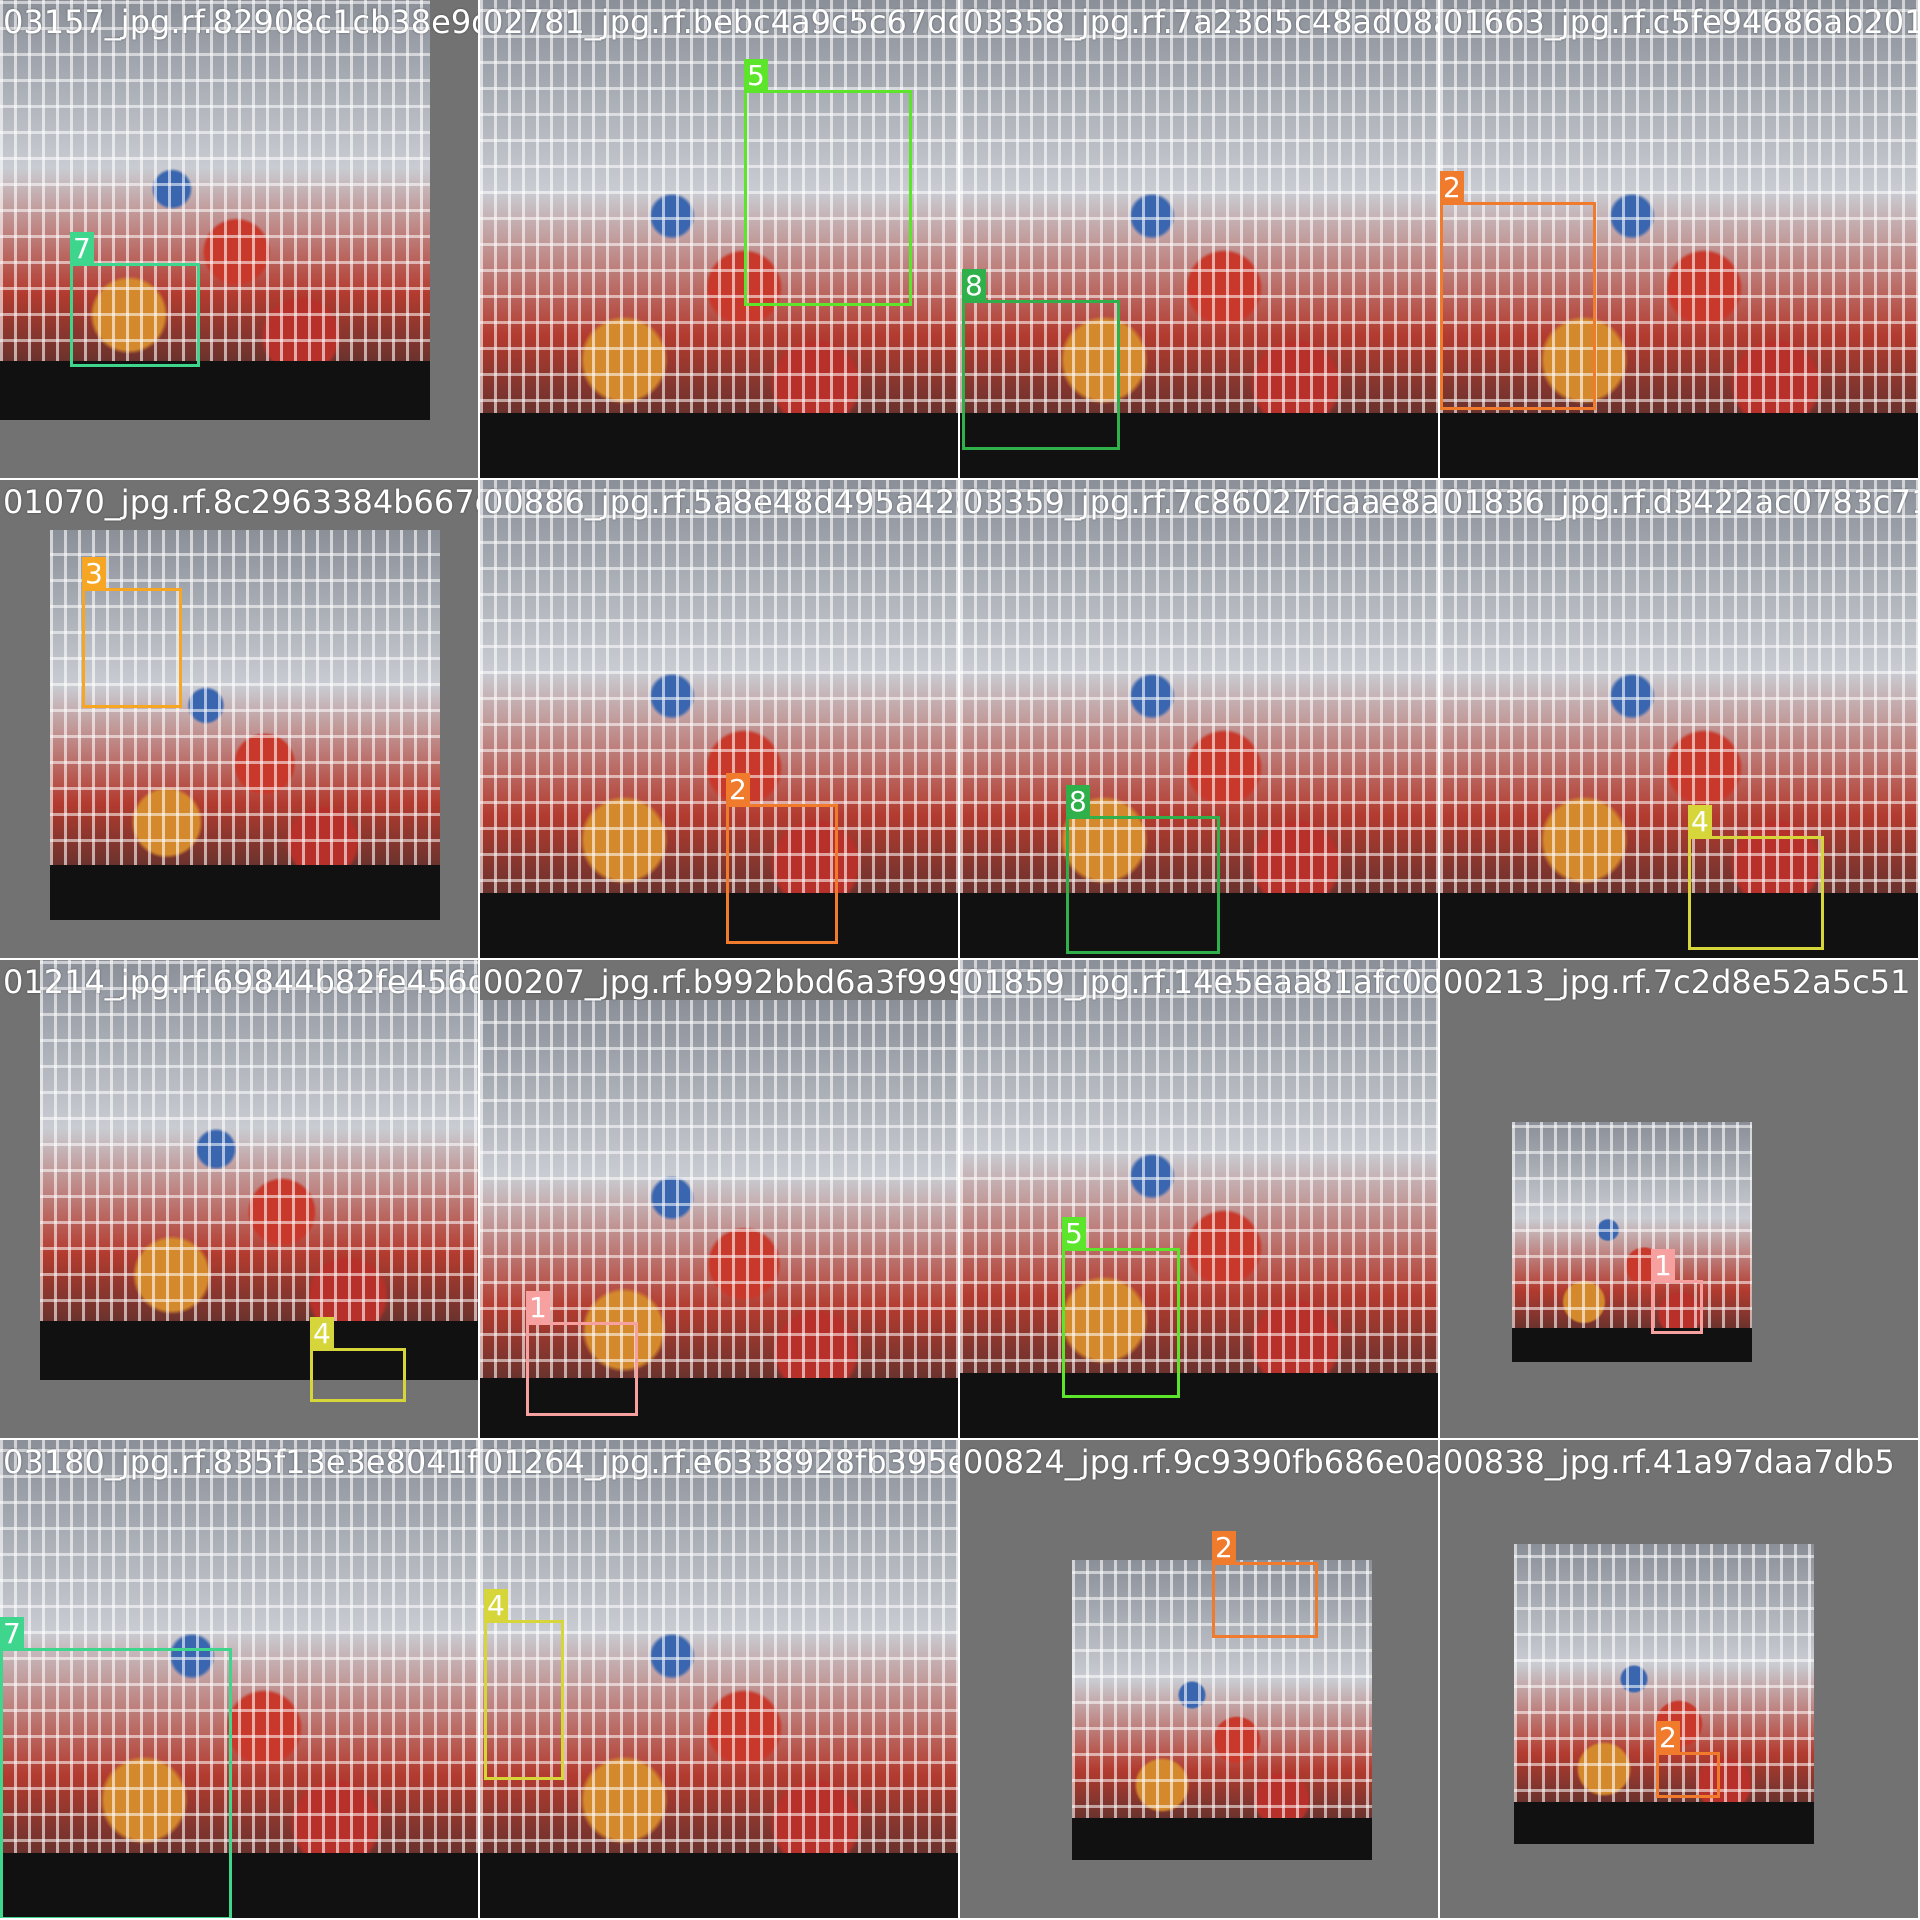 The width and height of the screenshot is (1920, 1920). What do you see at coordinates (241, 982) in the screenshot?
I see `tile-filename: 01214_jpg.rf.69844b82fe456d7818` at bounding box center [241, 982].